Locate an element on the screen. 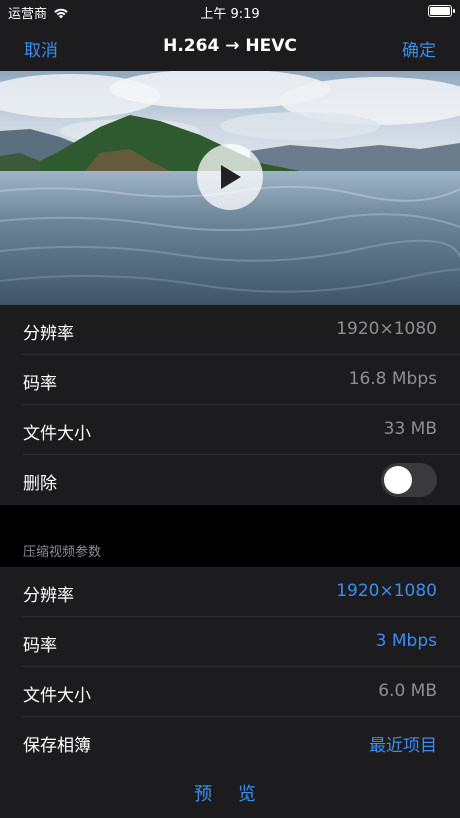 The width and height of the screenshot is (460, 818). compress-resolution-value: 1920×1080 is located at coordinates (386, 591).